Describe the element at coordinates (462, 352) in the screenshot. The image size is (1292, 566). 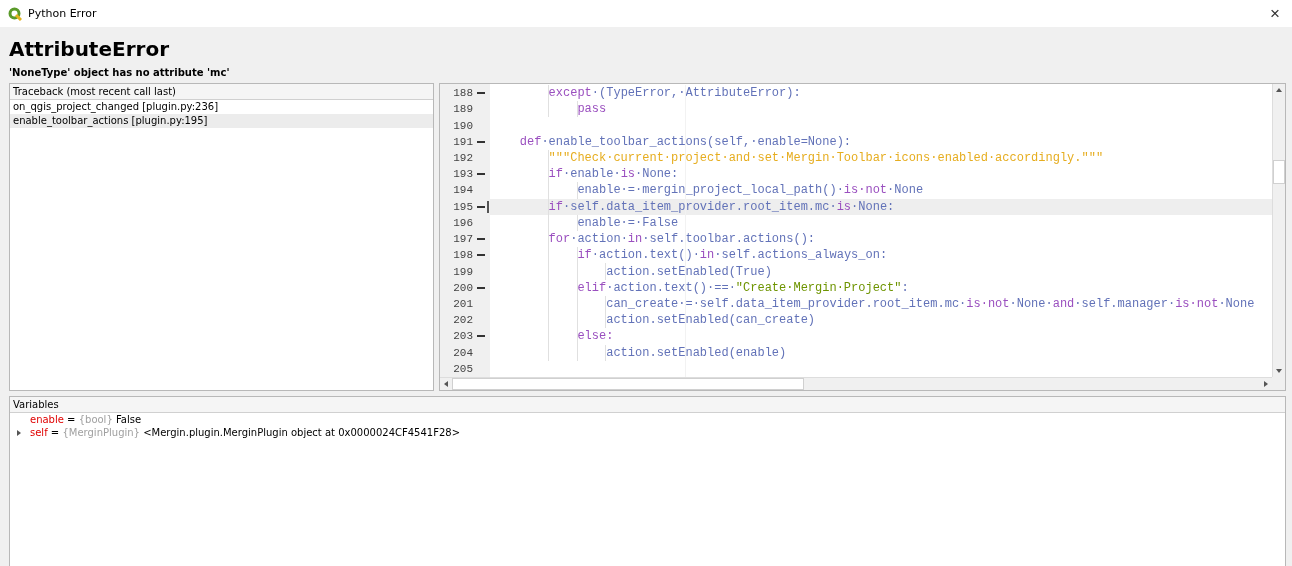
I see `line-number: 204` at that location.